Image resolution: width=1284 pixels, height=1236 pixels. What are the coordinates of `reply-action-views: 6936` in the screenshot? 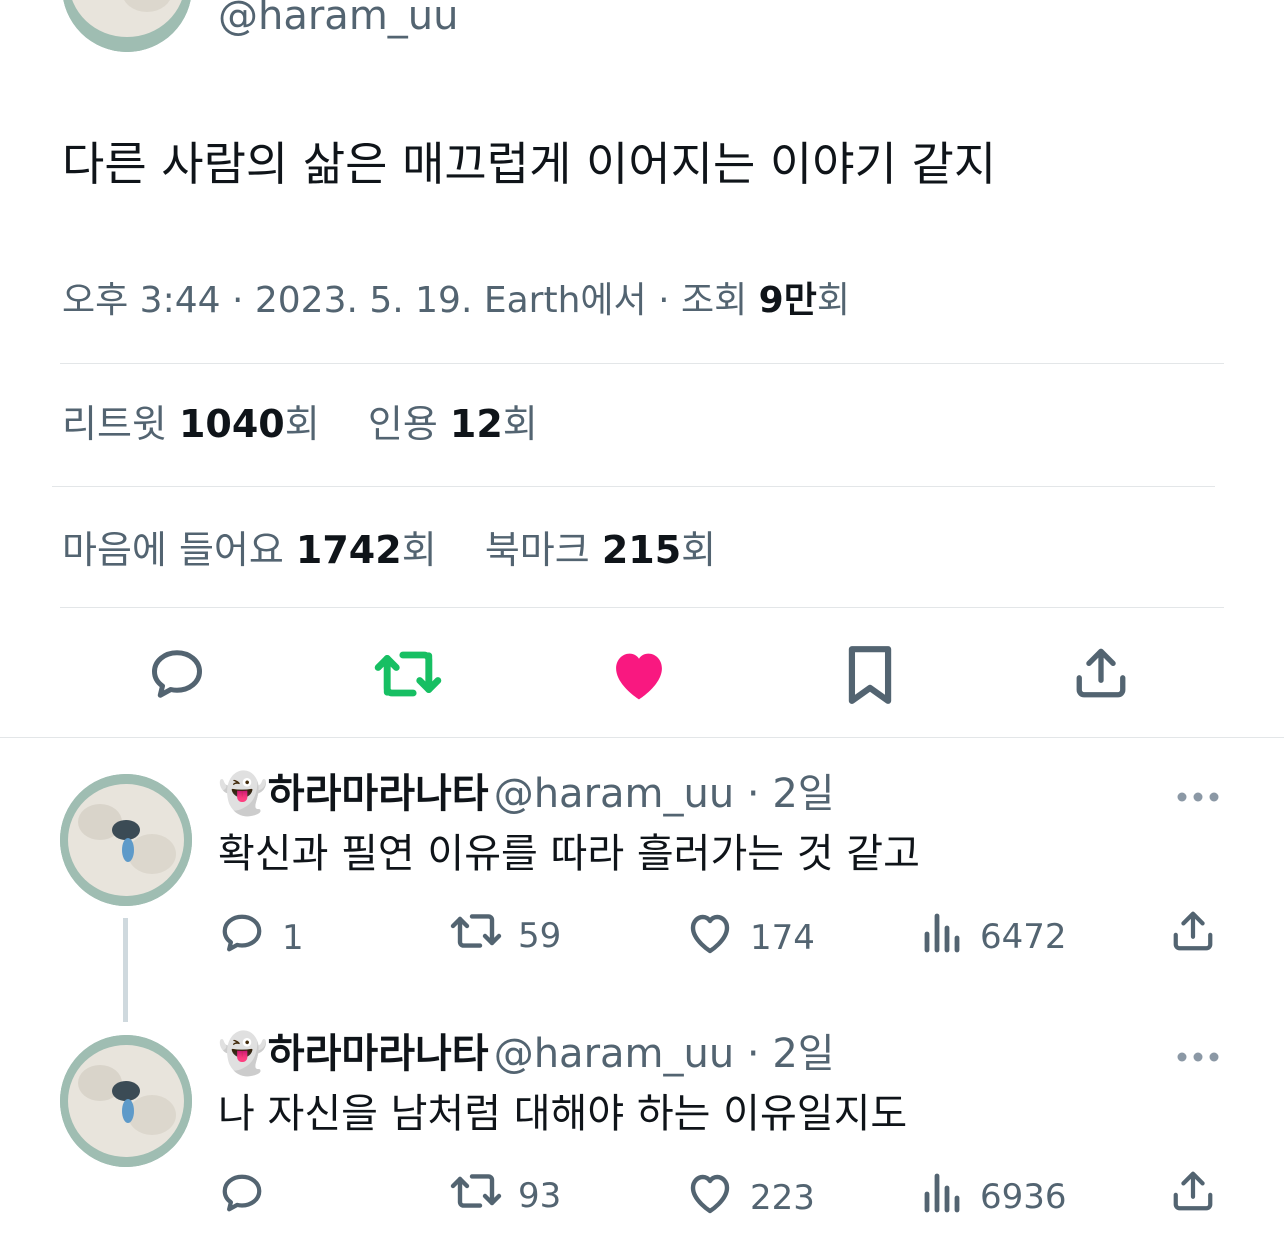 It's located at (994, 1196).